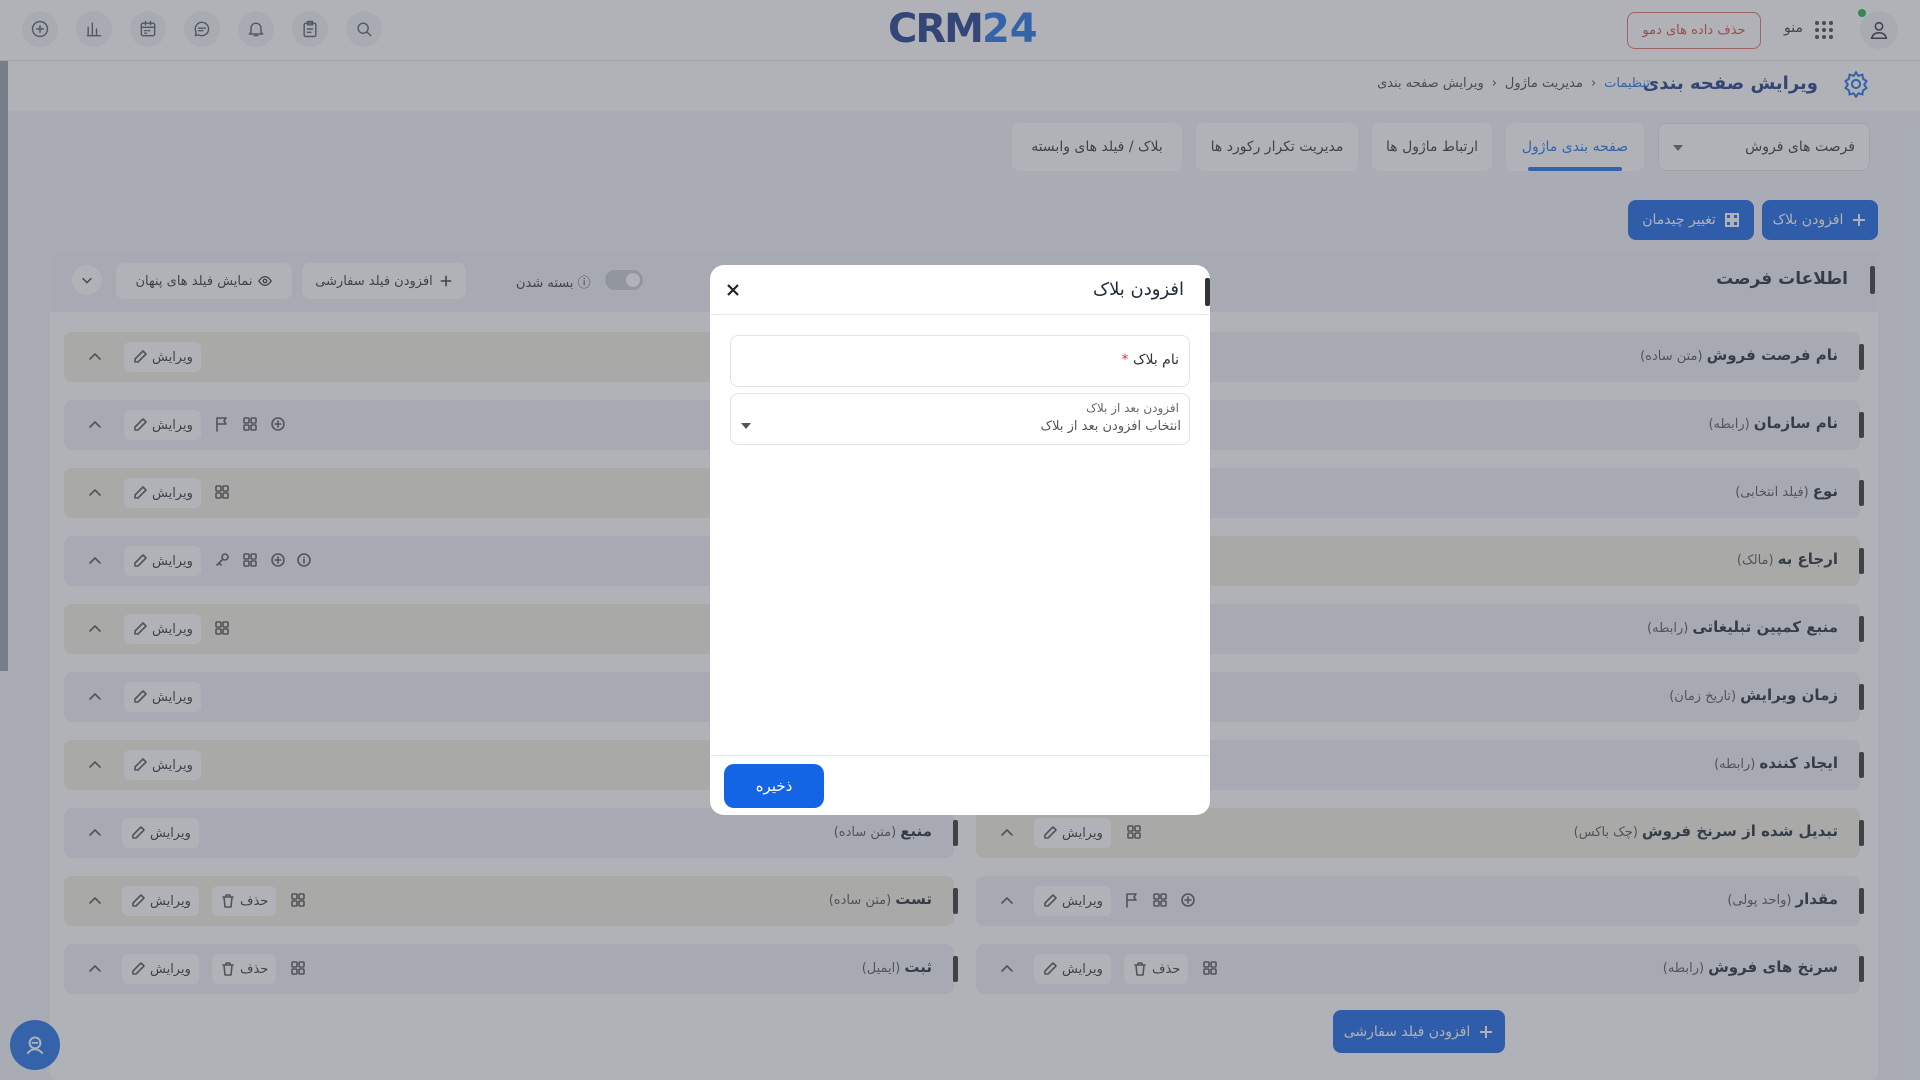  What do you see at coordinates (960, 755) in the screenshot?
I see `modal-footer-divider` at bounding box center [960, 755].